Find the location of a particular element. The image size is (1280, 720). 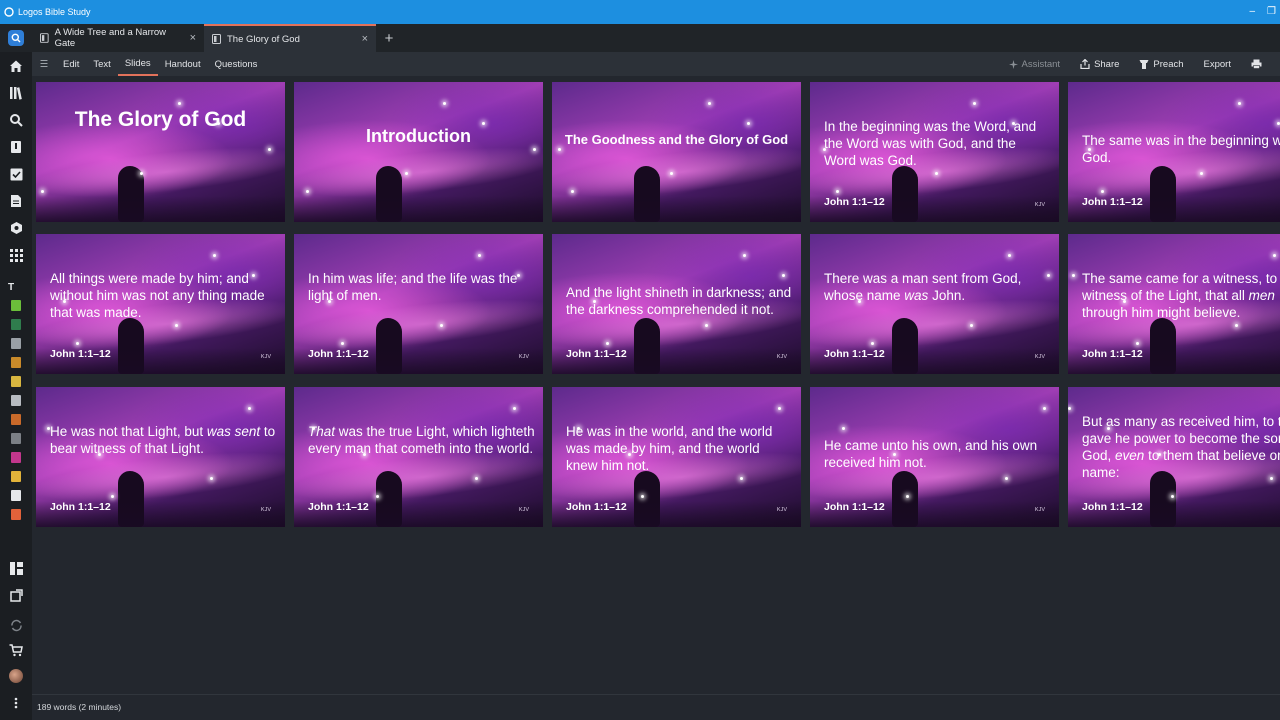

documents-icon is located at coordinates (16, 201).